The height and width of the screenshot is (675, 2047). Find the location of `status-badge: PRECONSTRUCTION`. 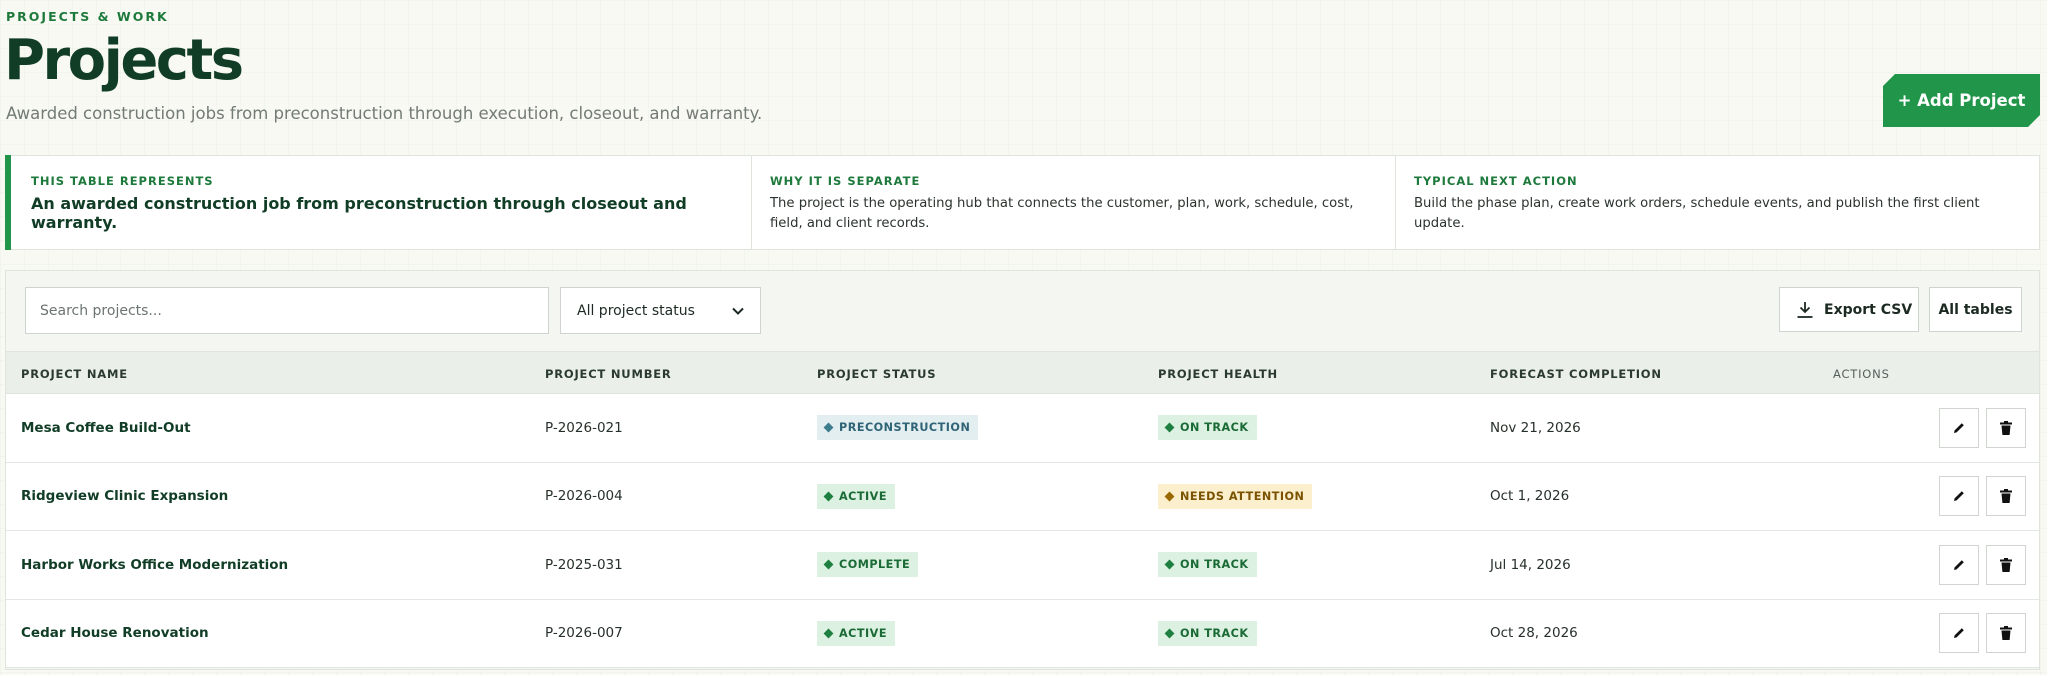

status-badge: PRECONSTRUCTION is located at coordinates (898, 428).